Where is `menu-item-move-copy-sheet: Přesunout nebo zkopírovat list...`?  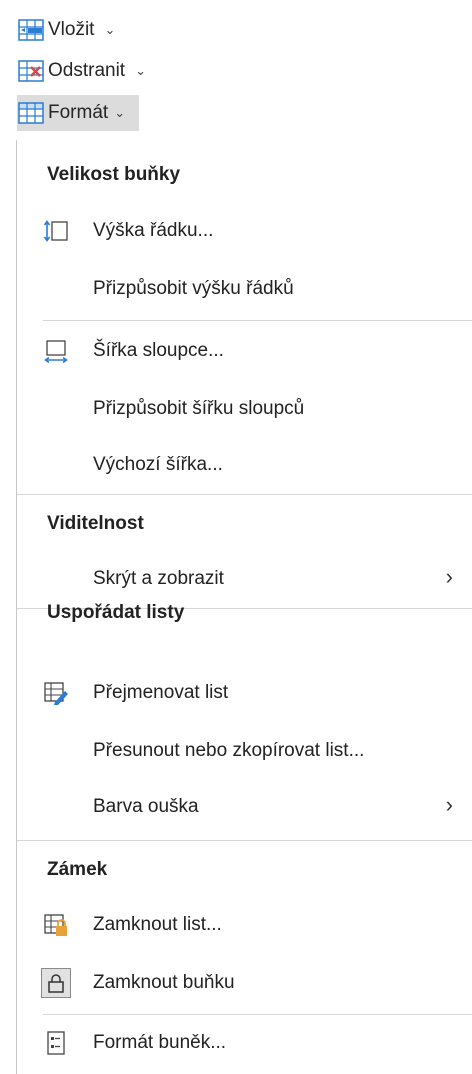 menu-item-move-copy-sheet: Přesunout nebo zkopírovat list... is located at coordinates (244, 752).